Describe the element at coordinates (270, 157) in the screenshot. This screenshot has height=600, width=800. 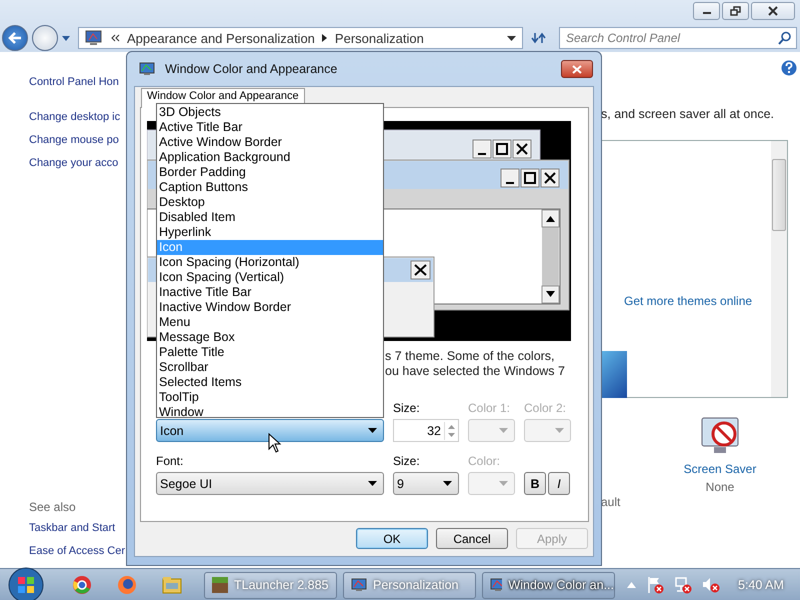
I see `dropdown-option: Application Background` at that location.